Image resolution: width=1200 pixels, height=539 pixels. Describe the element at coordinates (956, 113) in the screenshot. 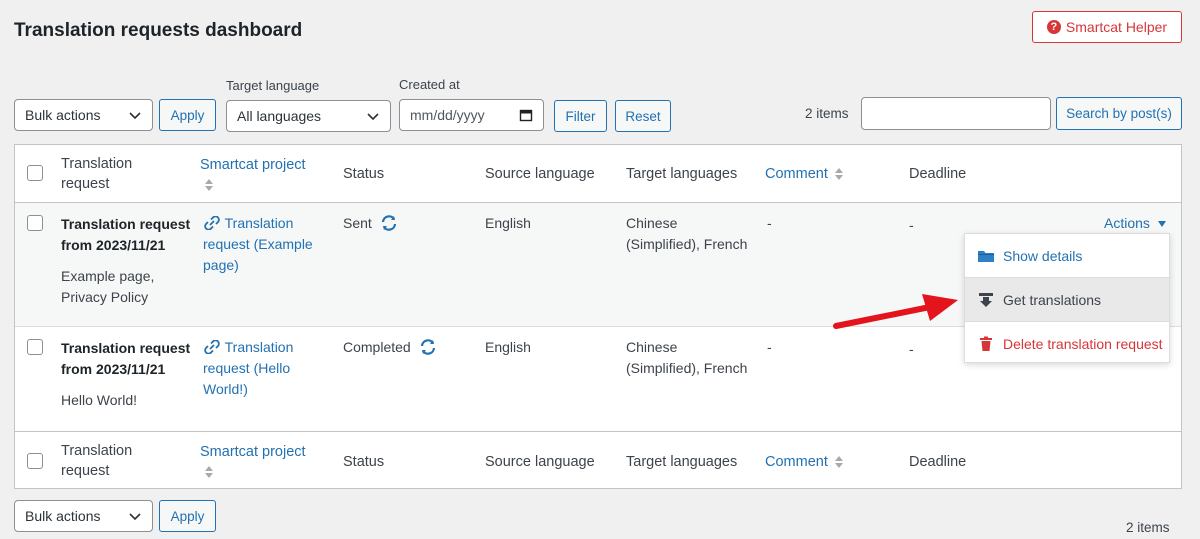

I see `search-input` at that location.